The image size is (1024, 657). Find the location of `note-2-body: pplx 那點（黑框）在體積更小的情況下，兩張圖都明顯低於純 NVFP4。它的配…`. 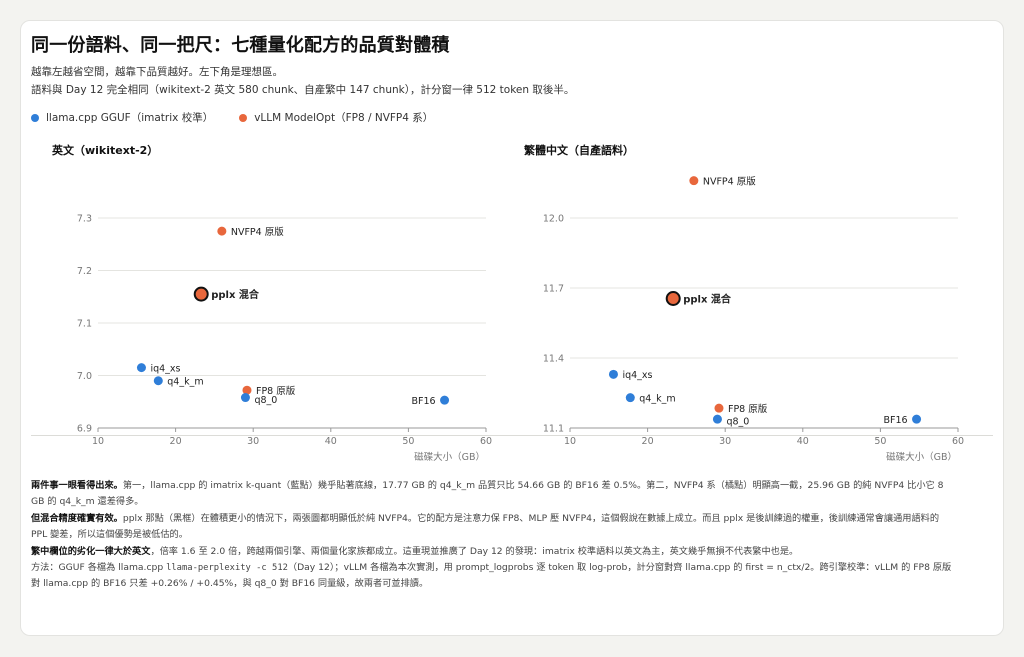

note-2-body: pplx 那點（黑框）在體積更小的情況下，兩張圖都明顯低於純 NVFP4。它的配… is located at coordinates (485, 526).